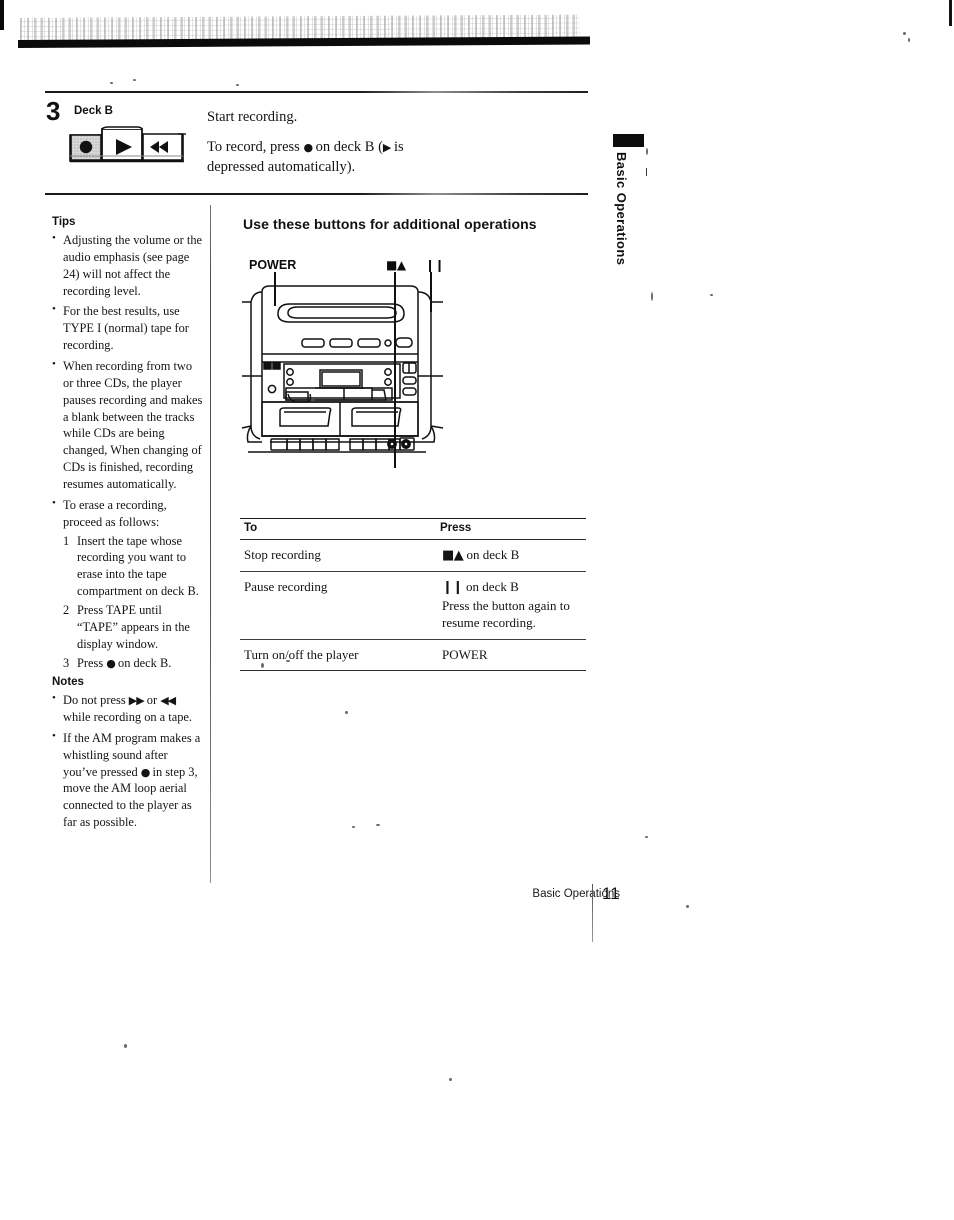  What do you see at coordinates (511, 655) in the screenshot?
I see `table-cell-press: POWER` at bounding box center [511, 655].